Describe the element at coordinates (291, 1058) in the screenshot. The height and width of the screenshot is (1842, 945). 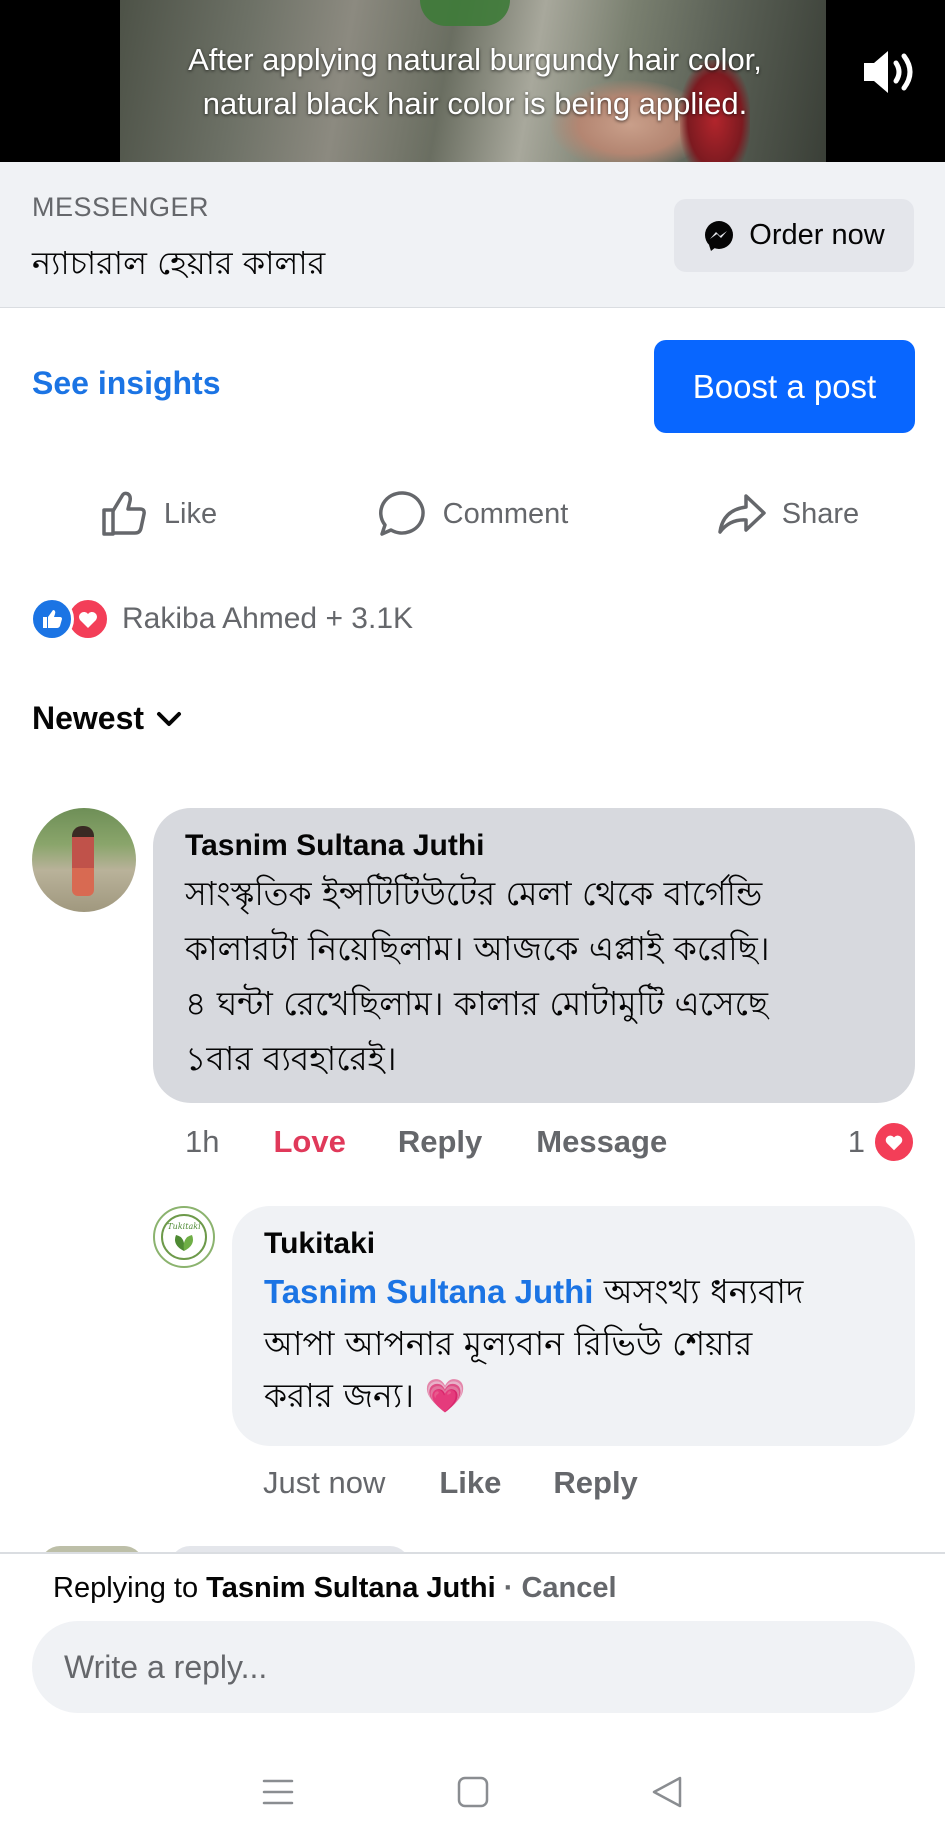
I see `comment-line: ১বার ব্যবহারেই।` at that location.